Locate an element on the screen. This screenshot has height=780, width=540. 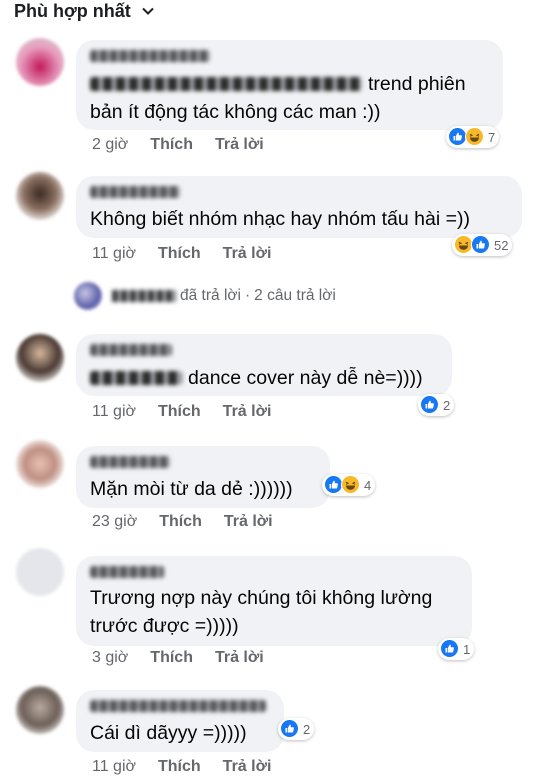
comment-actions: 2 giờ Thích Trả lời is located at coordinates (189, 145).